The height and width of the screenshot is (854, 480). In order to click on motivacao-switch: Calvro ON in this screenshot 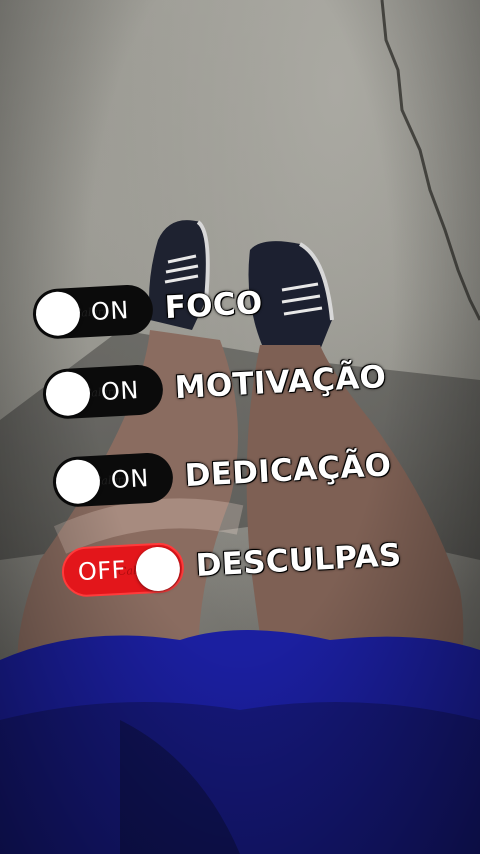, I will do `click(103, 391)`.